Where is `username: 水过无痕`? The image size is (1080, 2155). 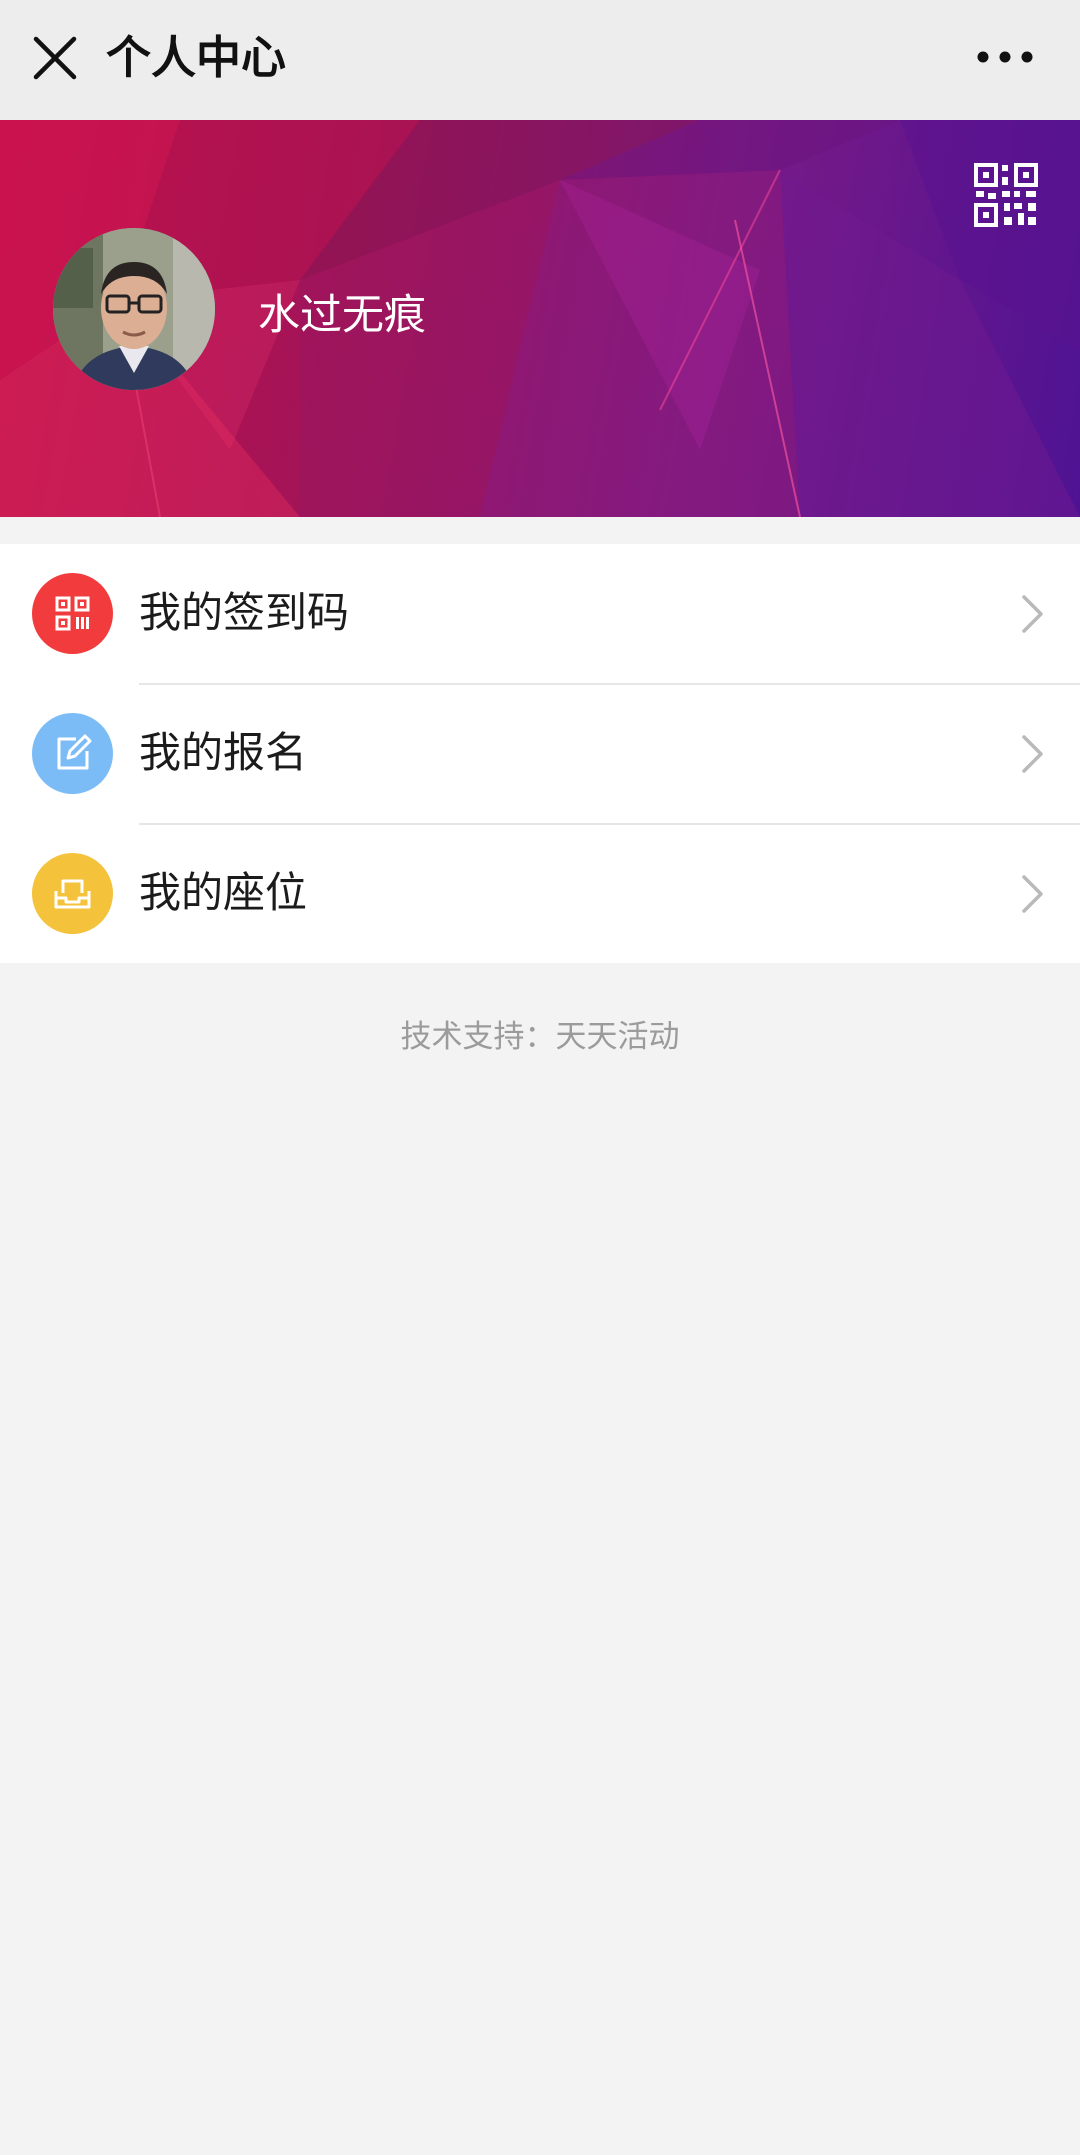 username: 水过无痕 is located at coordinates (342, 314).